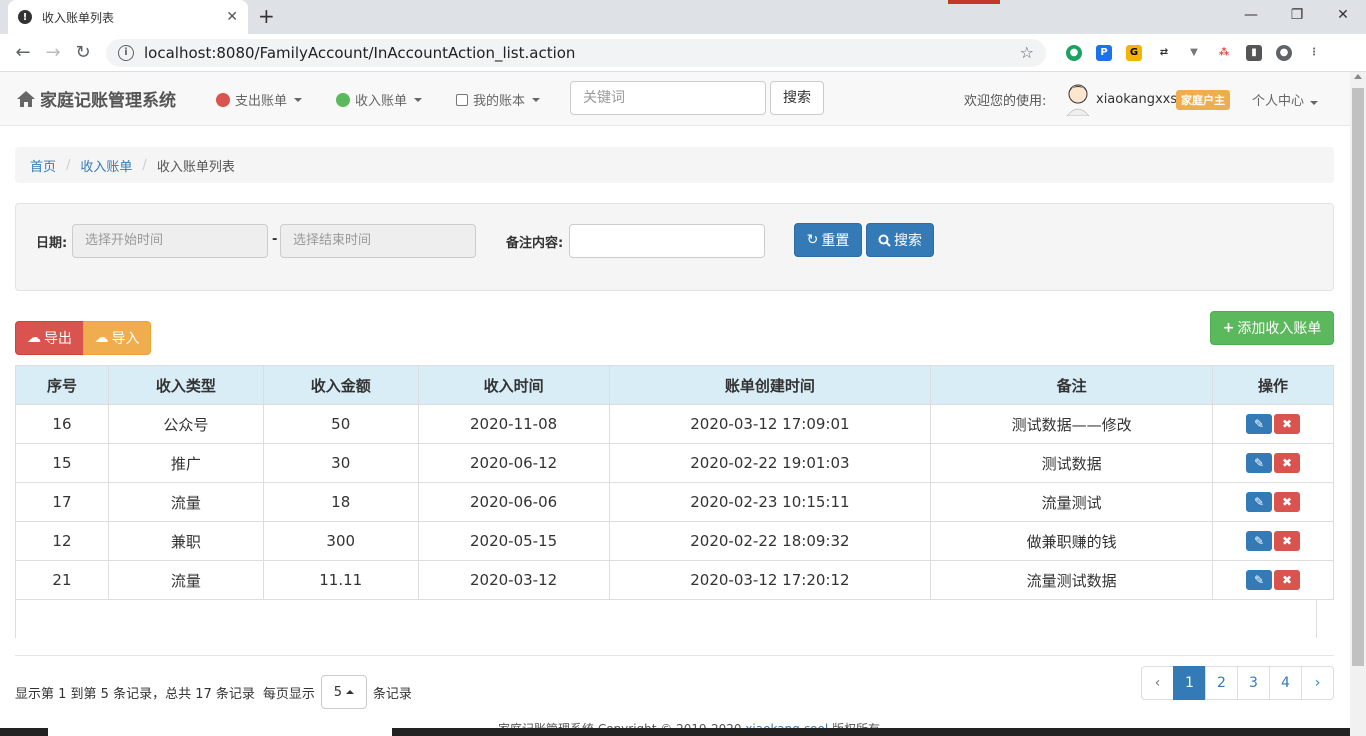  Describe the element at coordinates (1343, 15) in the screenshot. I see `window-close-icon: ✕` at that location.